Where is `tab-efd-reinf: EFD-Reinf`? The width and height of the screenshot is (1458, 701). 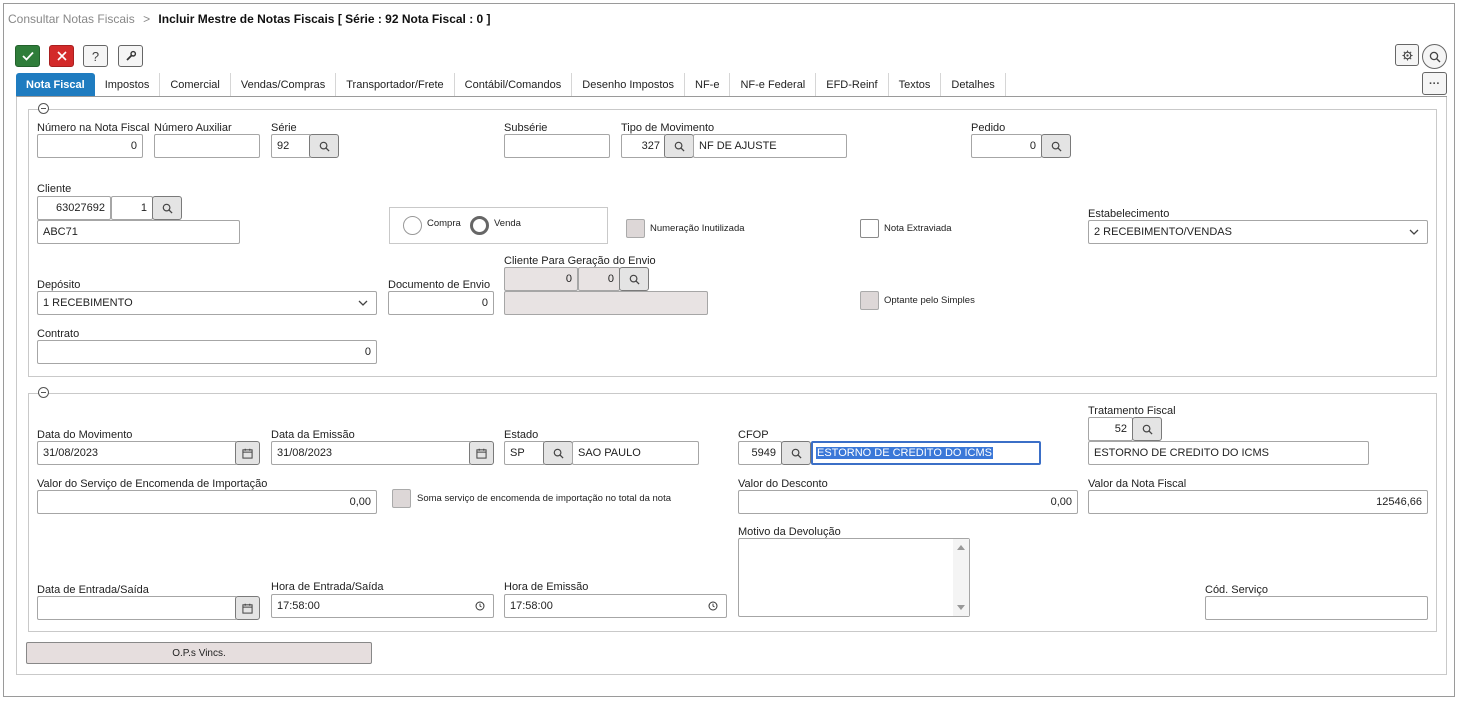
tab-efd-reinf: EFD-Reinf is located at coordinates (852, 84).